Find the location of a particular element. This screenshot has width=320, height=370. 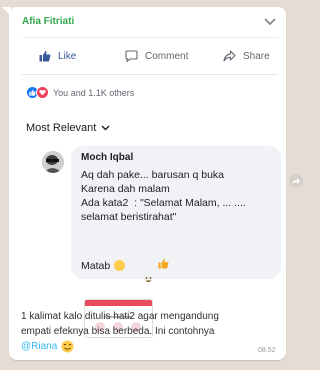

sort-label: Most Relevant is located at coordinates (61, 128).